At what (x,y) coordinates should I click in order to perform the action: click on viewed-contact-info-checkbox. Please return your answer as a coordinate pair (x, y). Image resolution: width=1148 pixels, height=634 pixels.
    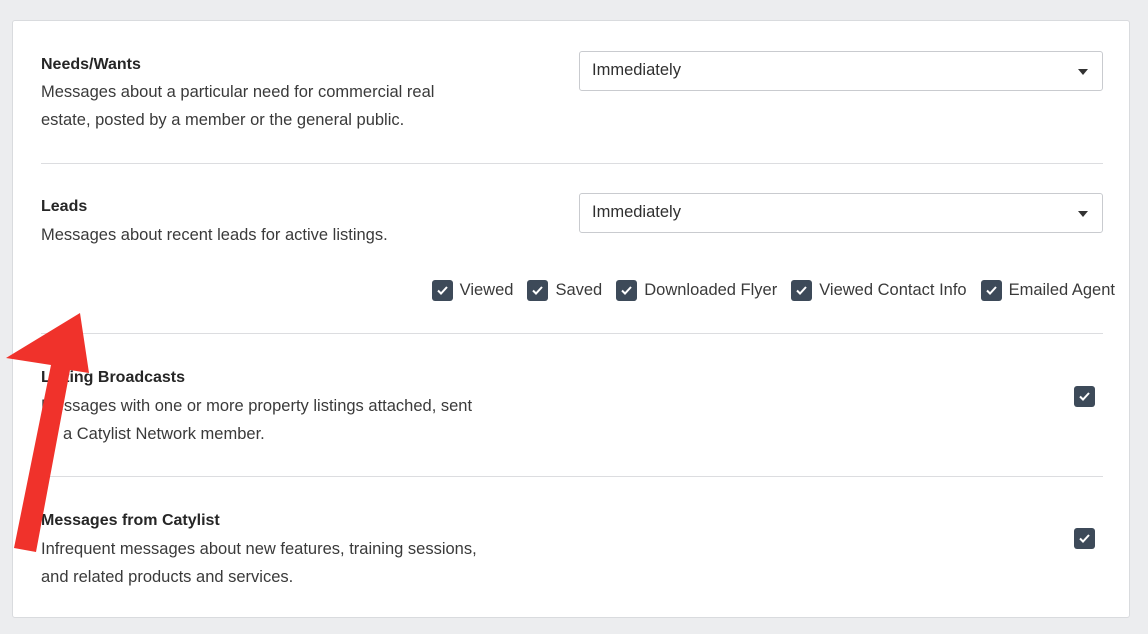
    Looking at the image, I should click on (802, 290).